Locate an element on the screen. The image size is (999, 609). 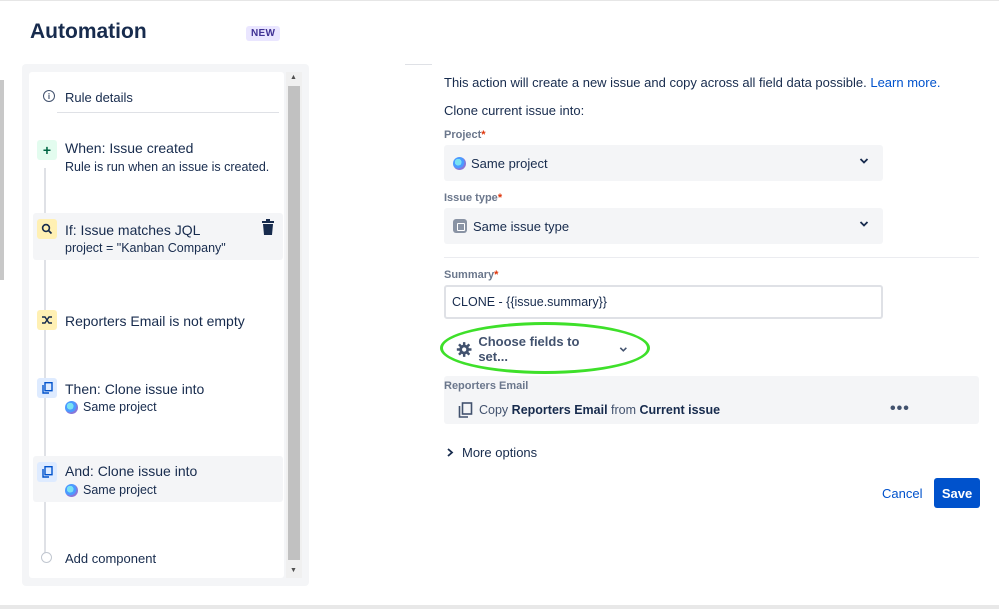
clone-action-component: Then: Clone issue into Same project is located at coordinates (158, 396).